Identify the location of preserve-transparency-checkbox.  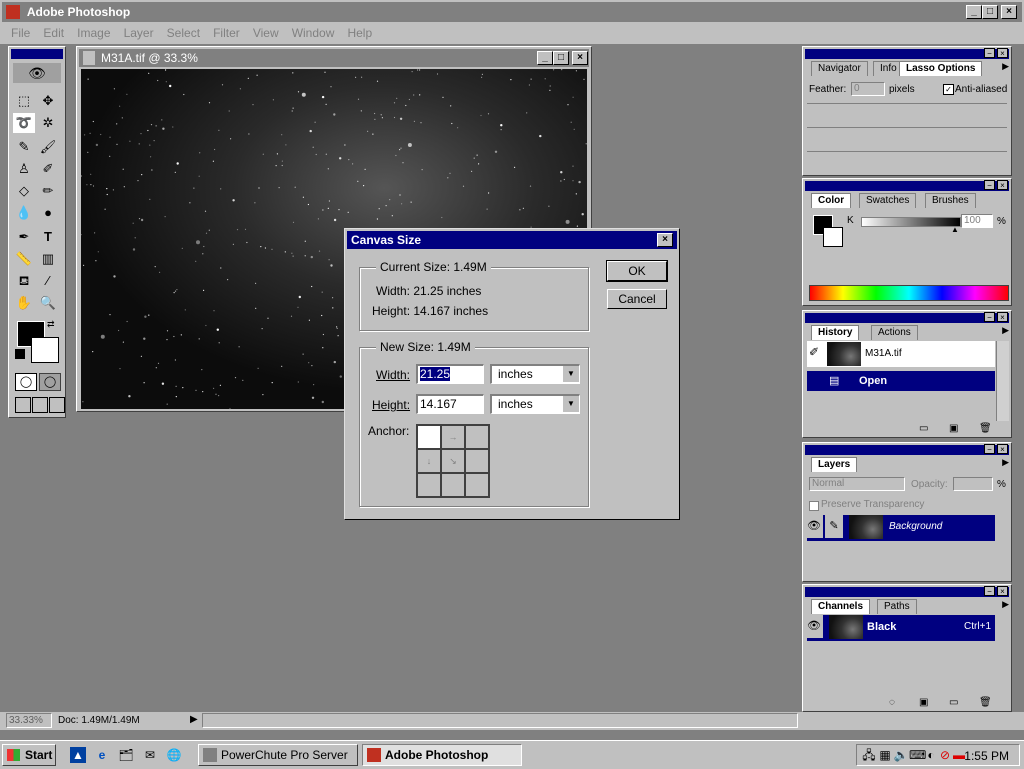
(814, 506).